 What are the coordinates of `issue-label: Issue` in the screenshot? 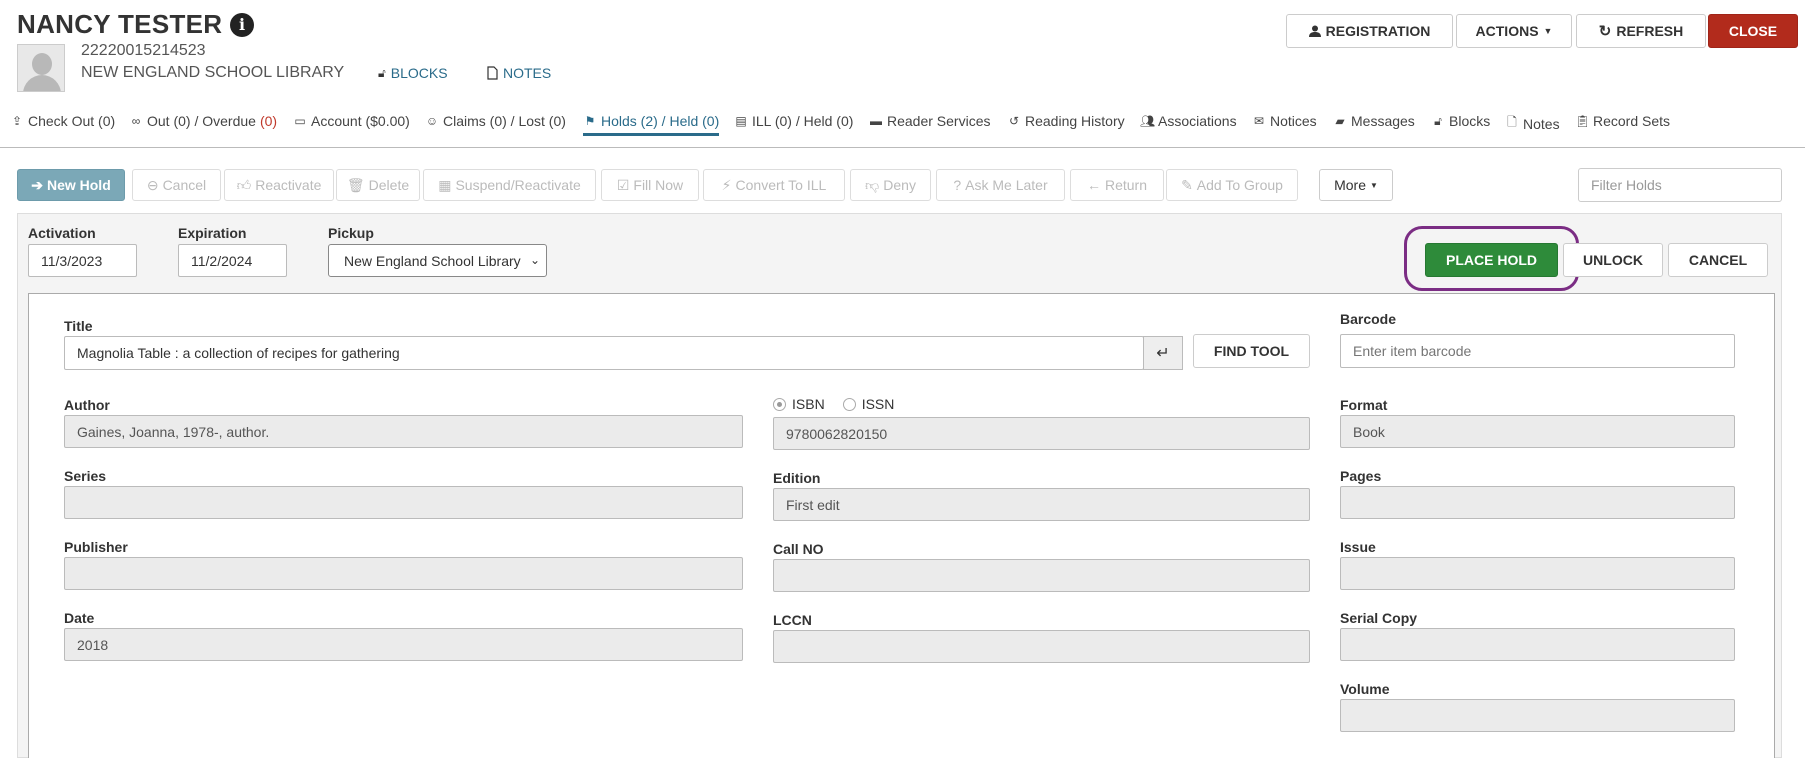 It's located at (1358, 547).